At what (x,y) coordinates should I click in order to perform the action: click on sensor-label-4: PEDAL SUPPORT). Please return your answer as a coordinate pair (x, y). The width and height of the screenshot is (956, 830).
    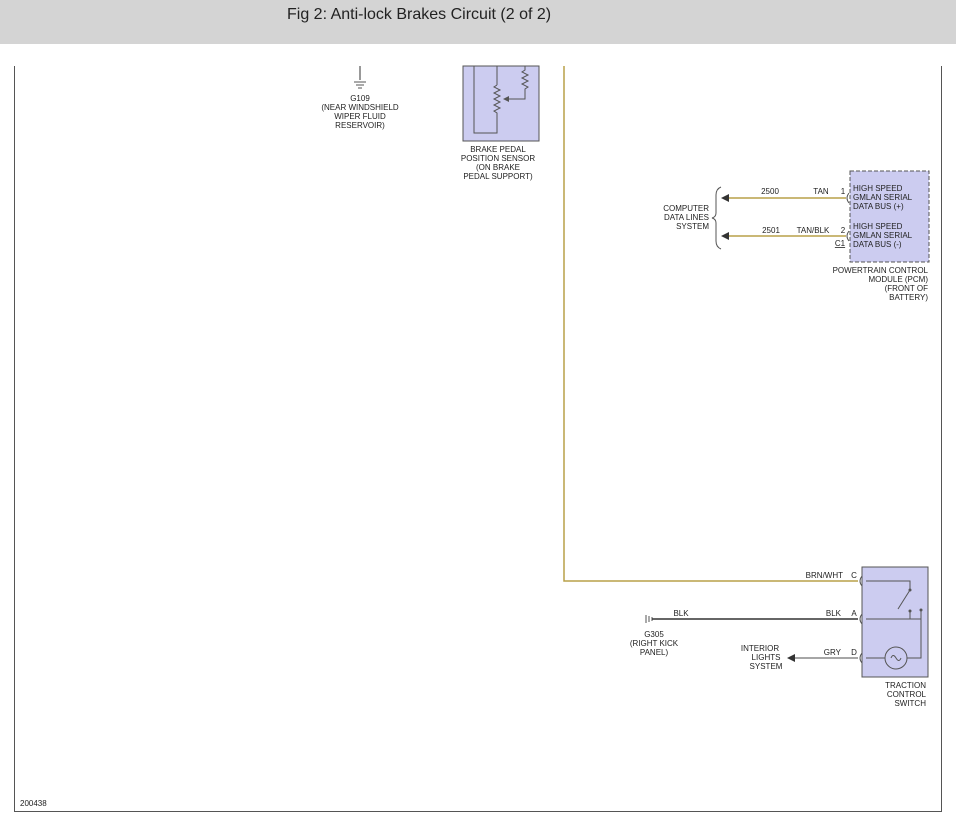
    Looking at the image, I should click on (498, 176).